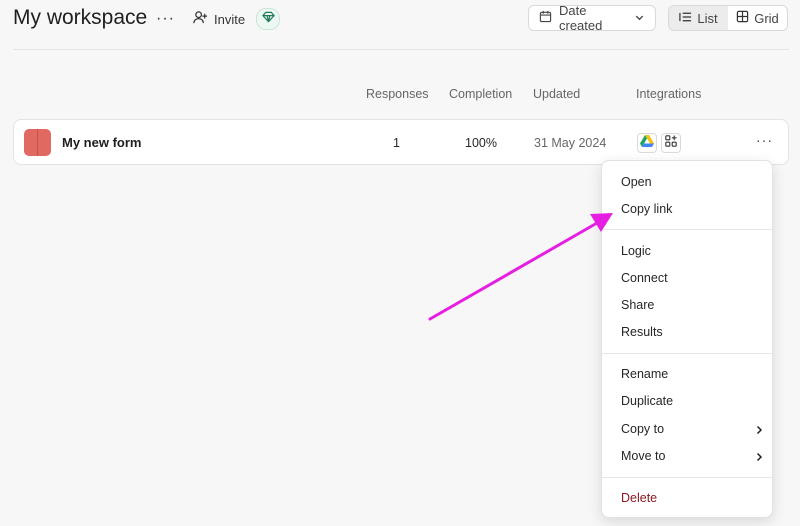  What do you see at coordinates (643, 429) in the screenshot?
I see `menu-item-copy-to-label: Copy to` at bounding box center [643, 429].